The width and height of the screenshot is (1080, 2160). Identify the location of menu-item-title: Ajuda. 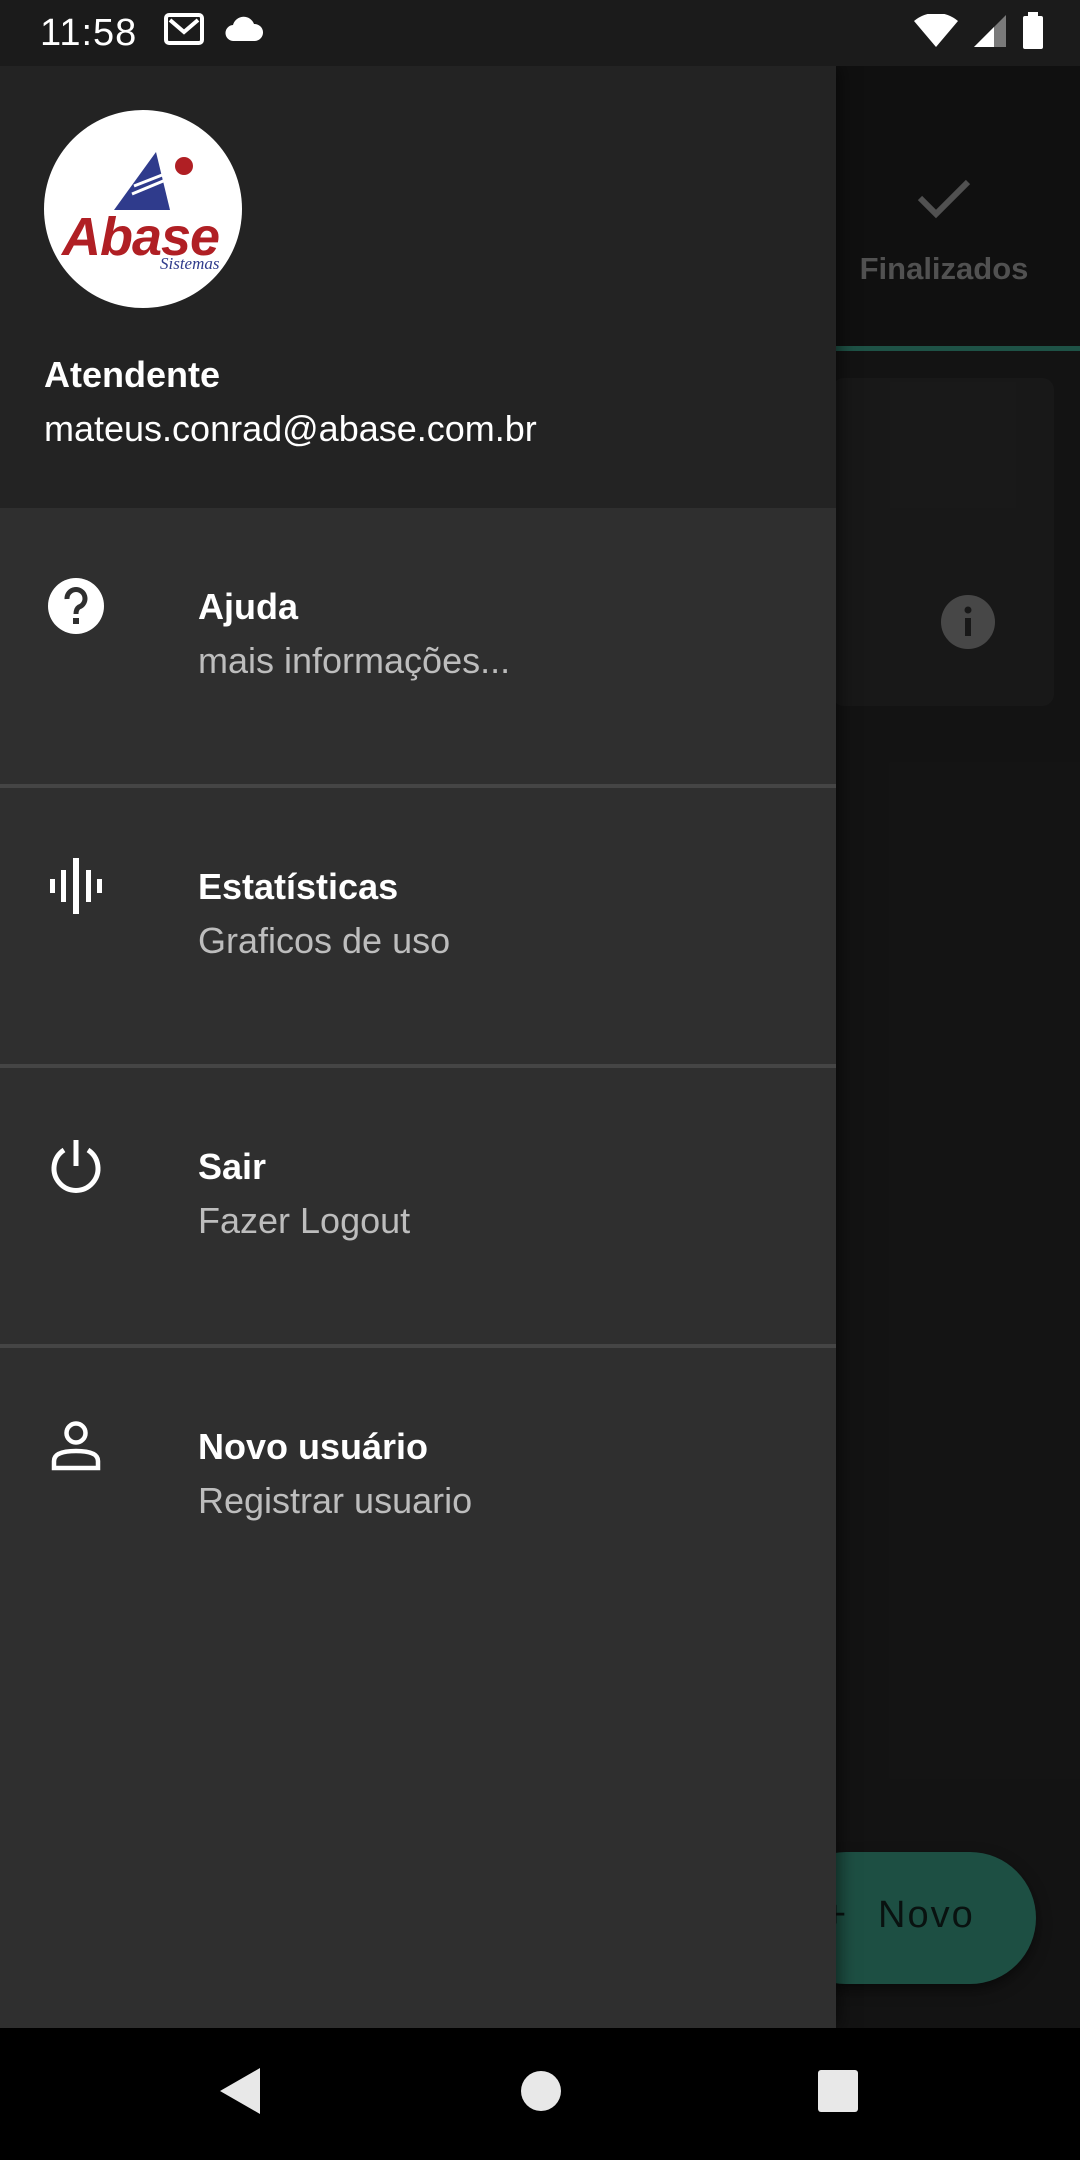
(248, 606).